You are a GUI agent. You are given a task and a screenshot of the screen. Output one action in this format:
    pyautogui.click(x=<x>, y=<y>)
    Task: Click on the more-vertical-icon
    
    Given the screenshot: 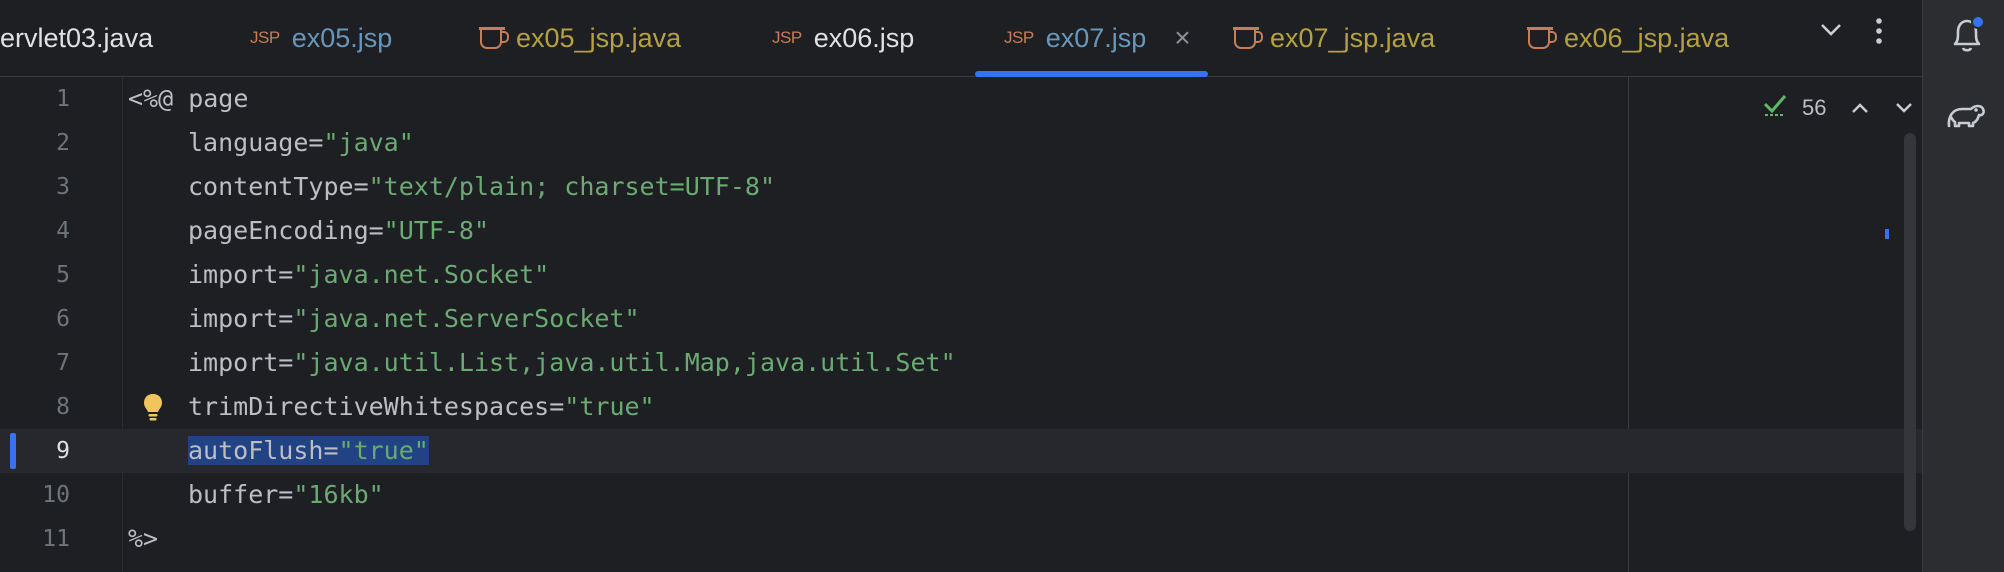 What is the action you would take?
    pyautogui.click(x=1879, y=35)
    